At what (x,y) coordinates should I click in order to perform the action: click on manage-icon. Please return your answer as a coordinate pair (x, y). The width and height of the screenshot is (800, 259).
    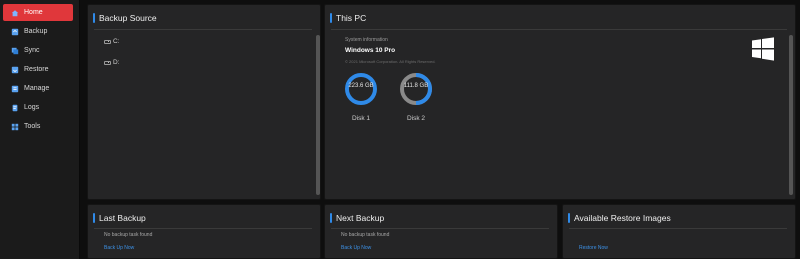
    Looking at the image, I should click on (15, 89).